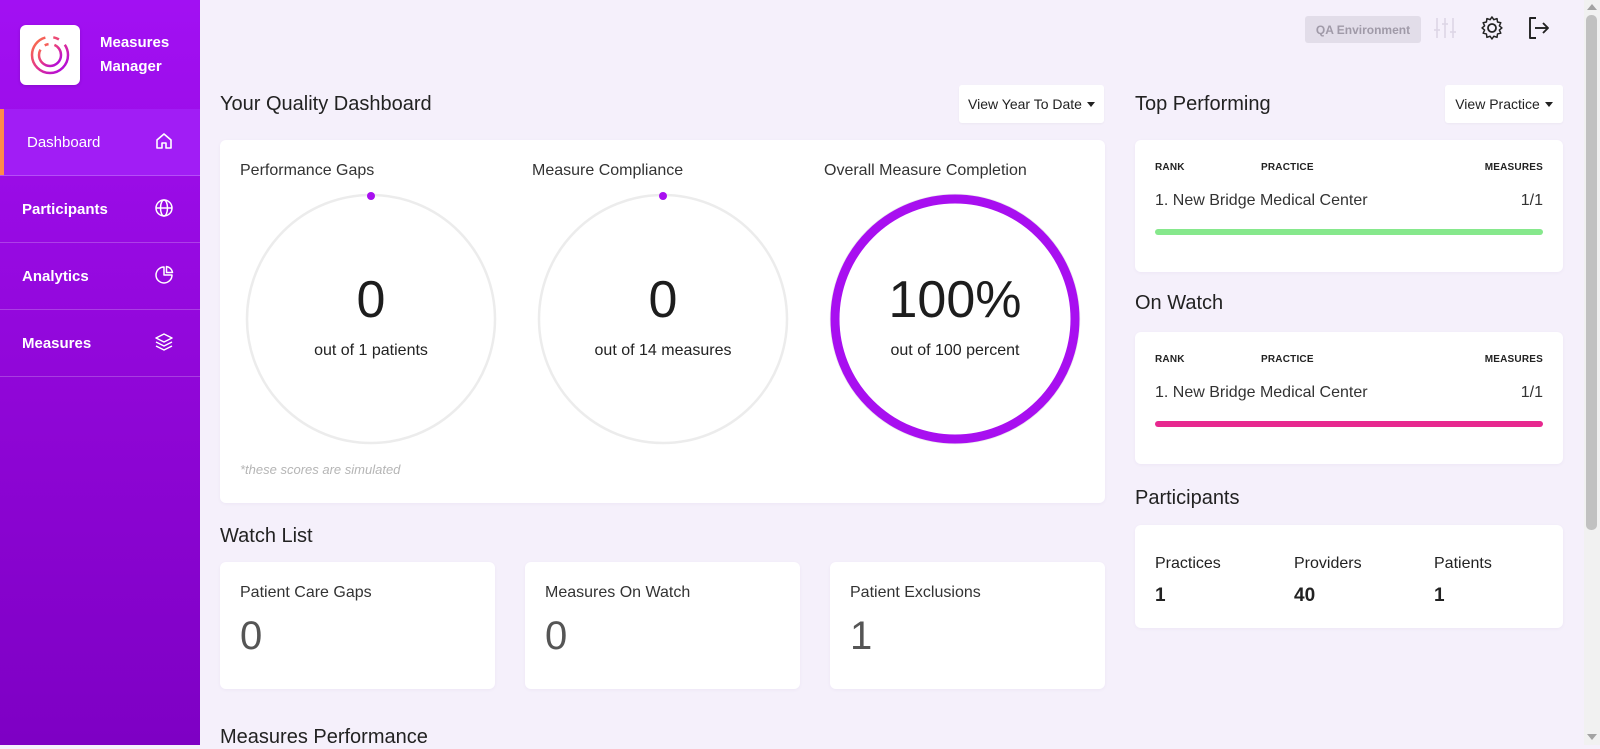 This screenshot has width=1600, height=749. What do you see at coordinates (357, 625) in the screenshot?
I see `patient-care-gaps-card: Patient Care Gaps 0` at bounding box center [357, 625].